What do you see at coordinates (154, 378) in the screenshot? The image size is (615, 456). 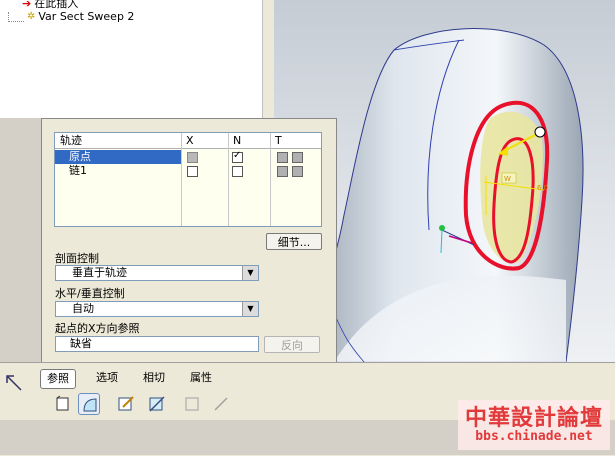 I see `tab-tangency: 相切` at bounding box center [154, 378].